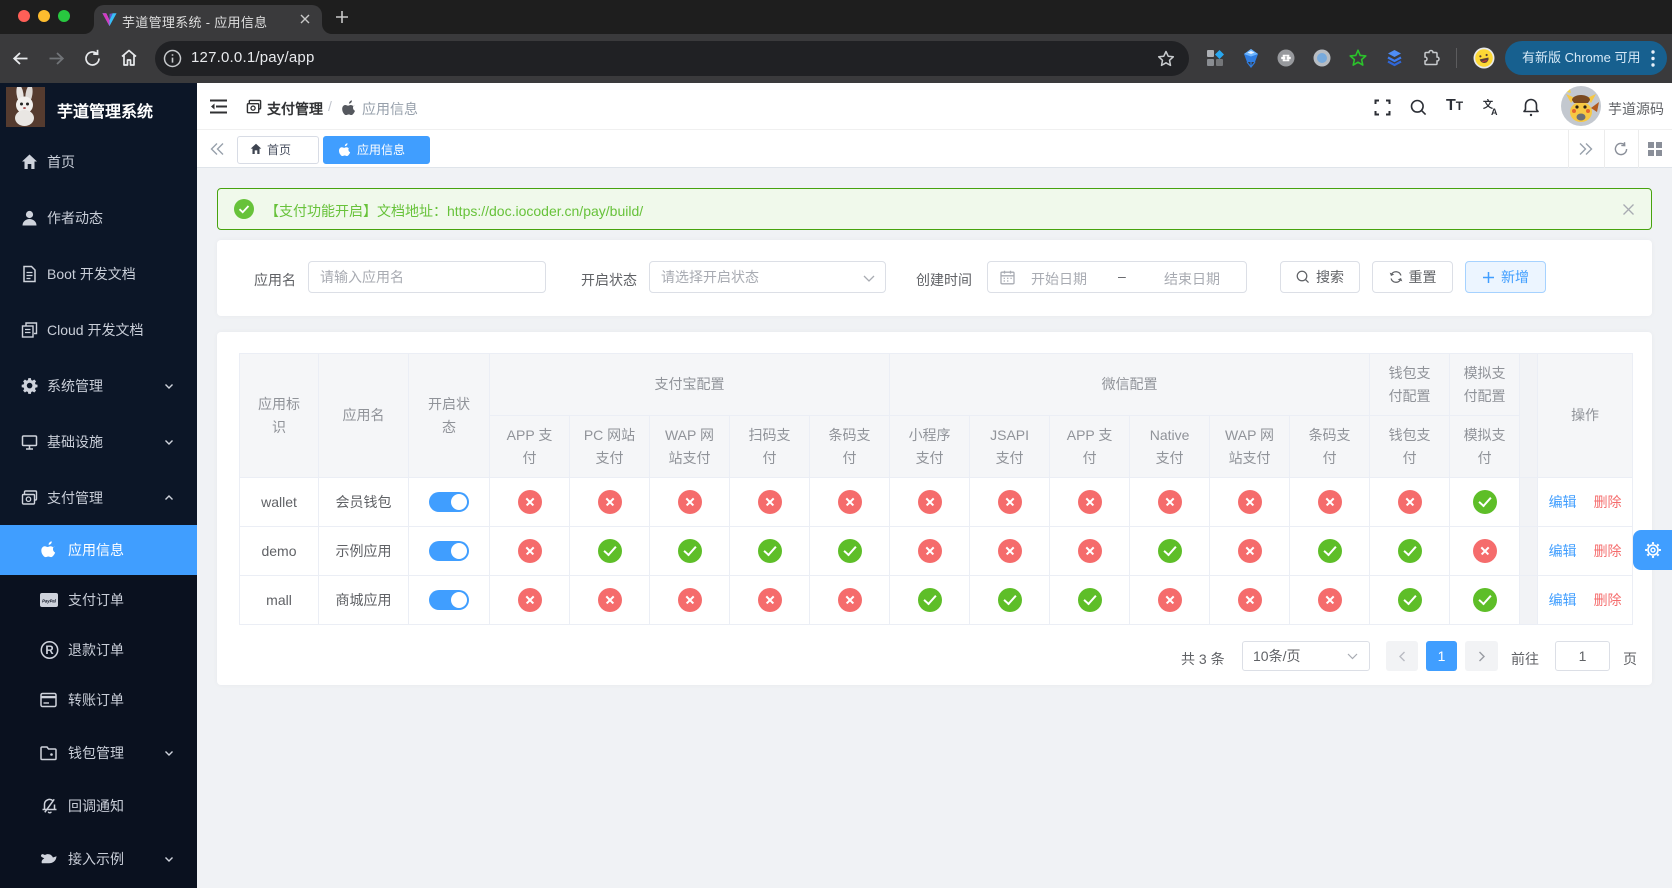 The height and width of the screenshot is (888, 1672). I want to click on svg-text: R, so click(49, 651).